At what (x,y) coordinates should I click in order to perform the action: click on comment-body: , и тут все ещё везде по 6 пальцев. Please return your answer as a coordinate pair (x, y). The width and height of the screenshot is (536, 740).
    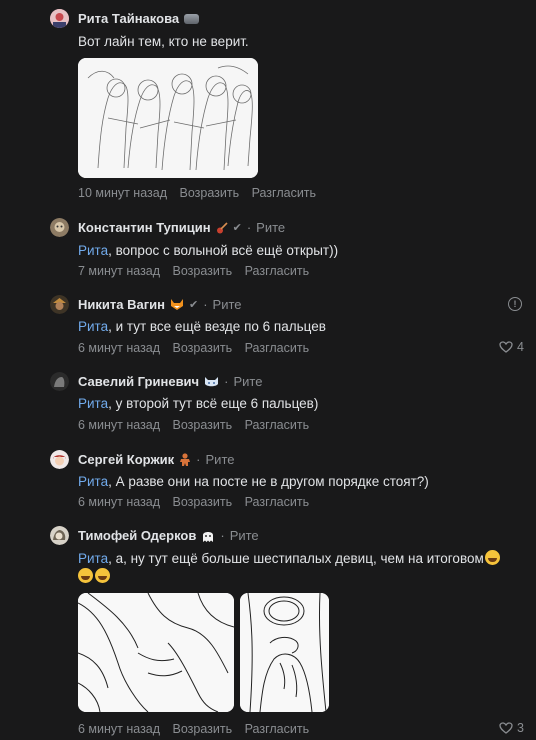
    Looking at the image, I should click on (217, 326).